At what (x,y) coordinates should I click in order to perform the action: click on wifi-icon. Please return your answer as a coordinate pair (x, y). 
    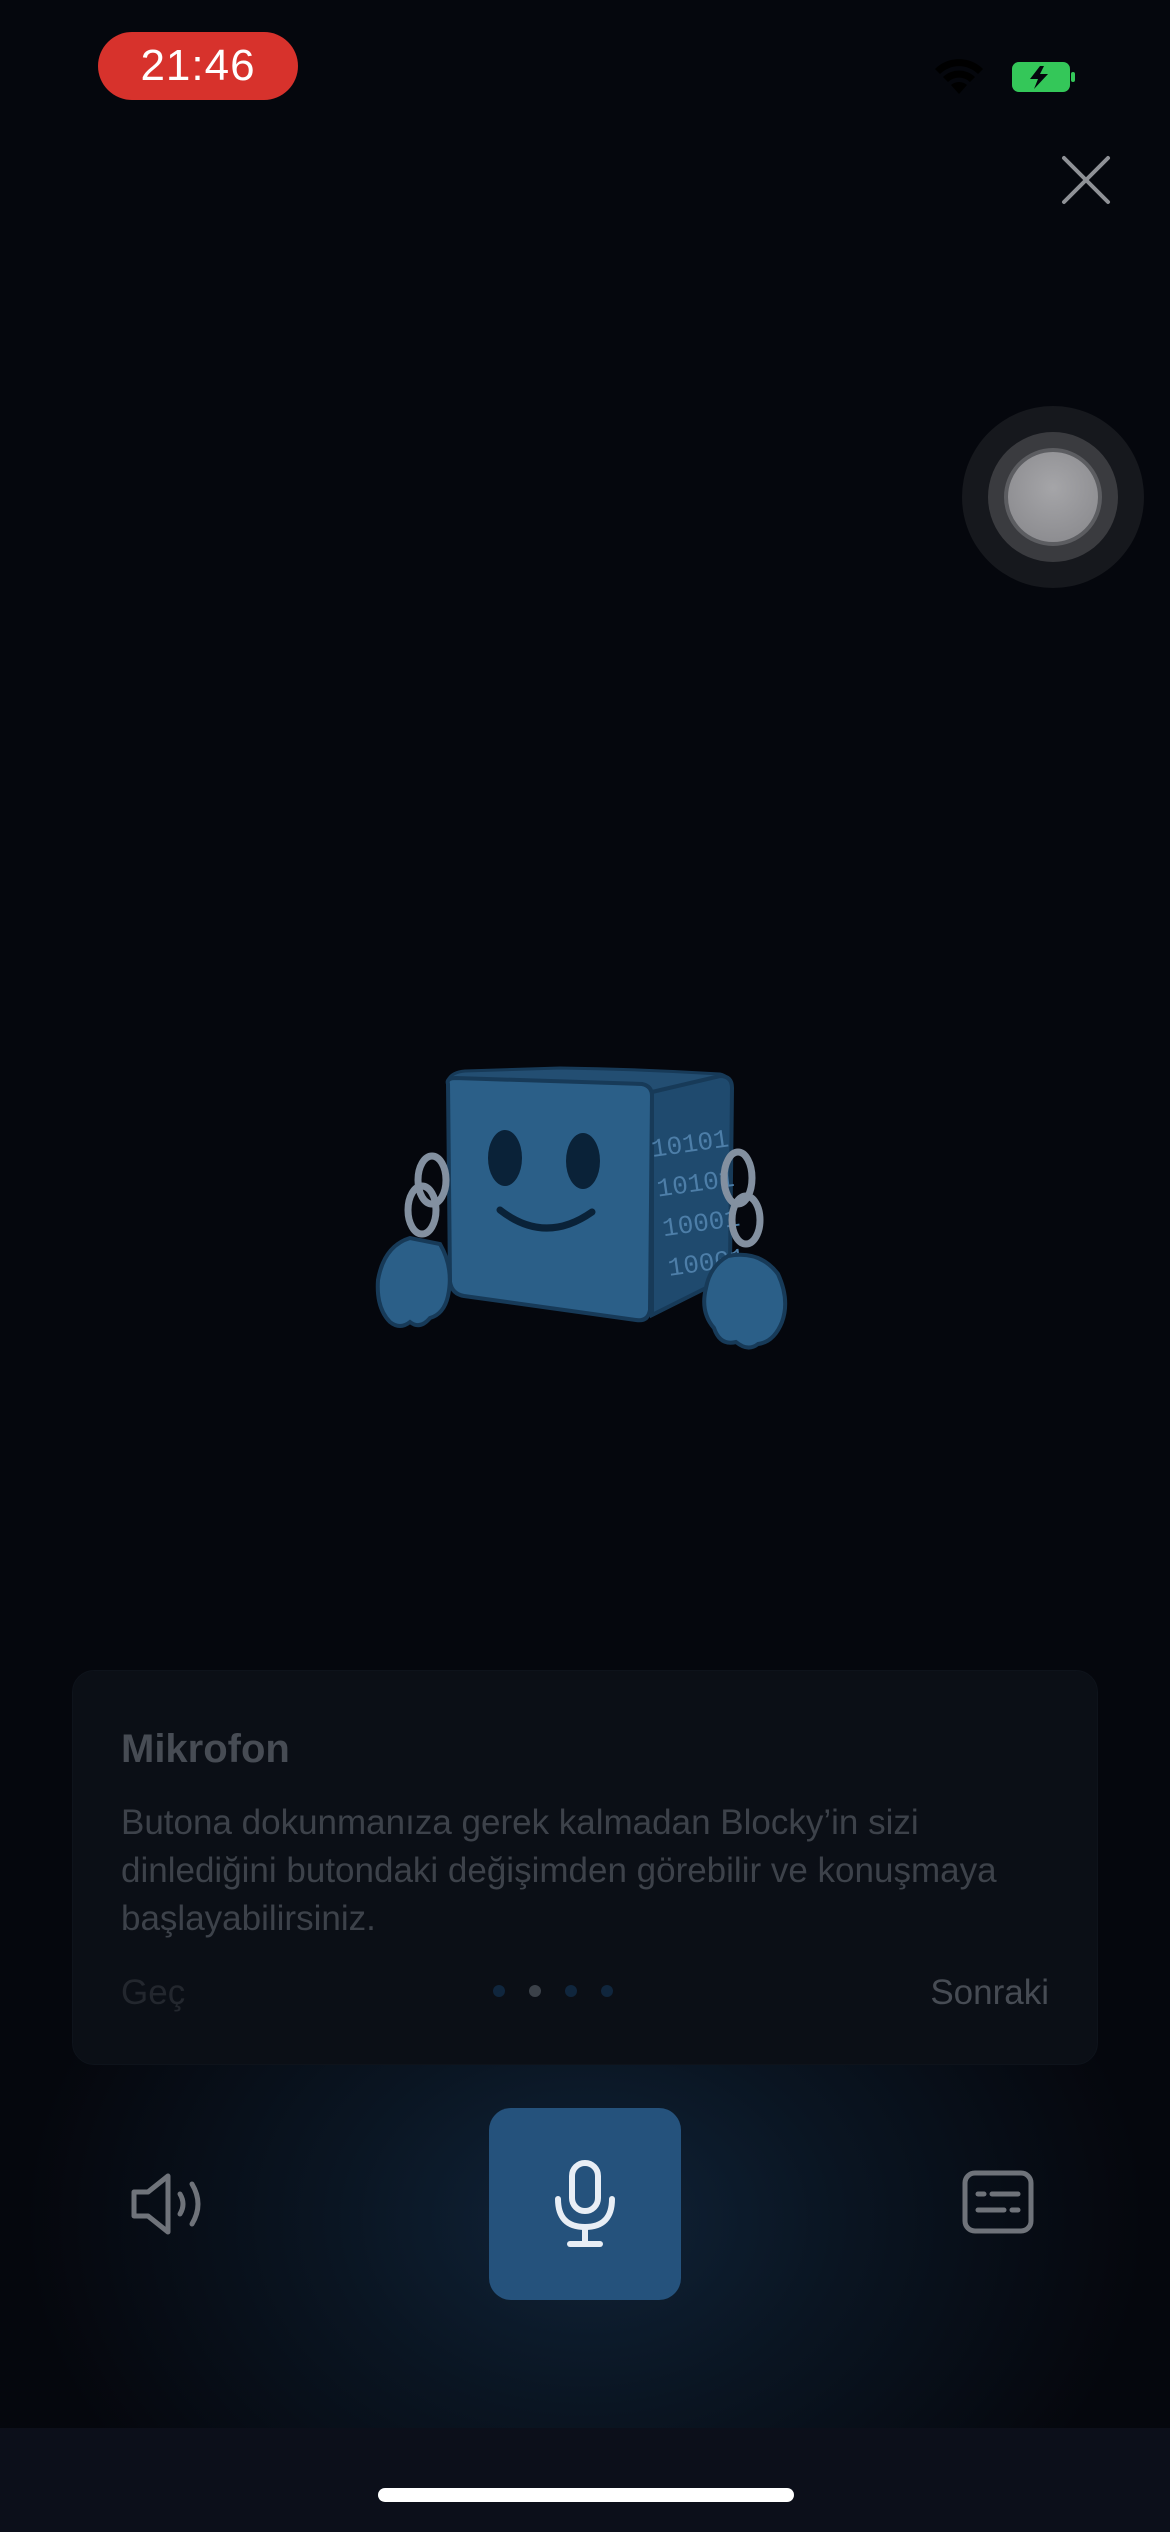
    Looking at the image, I should click on (959, 76).